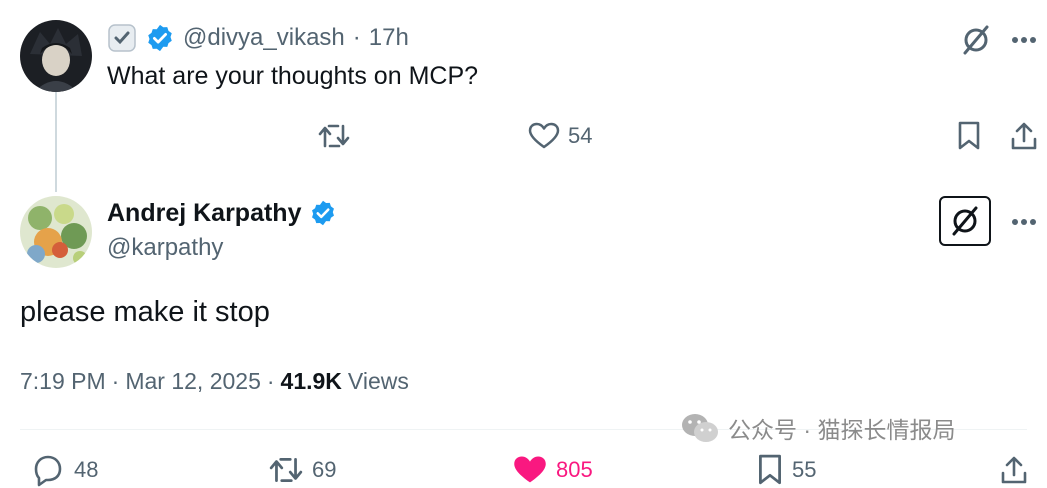  I want to click on thread-line, so click(56, 142).